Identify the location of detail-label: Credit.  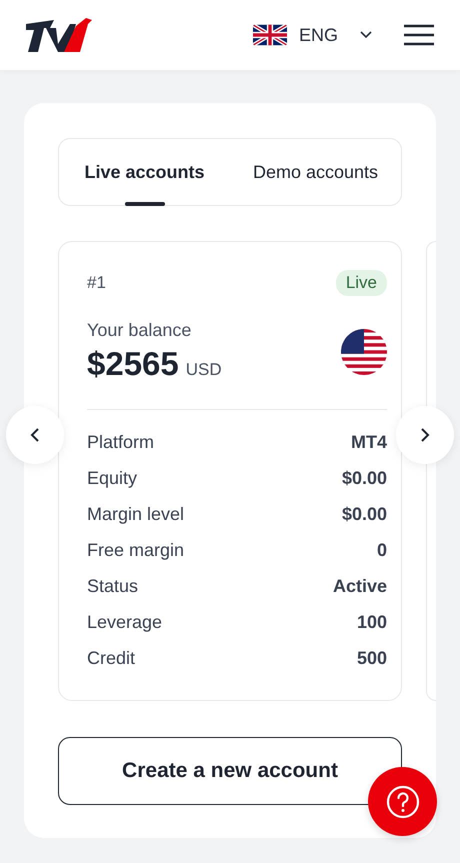
(111, 658).